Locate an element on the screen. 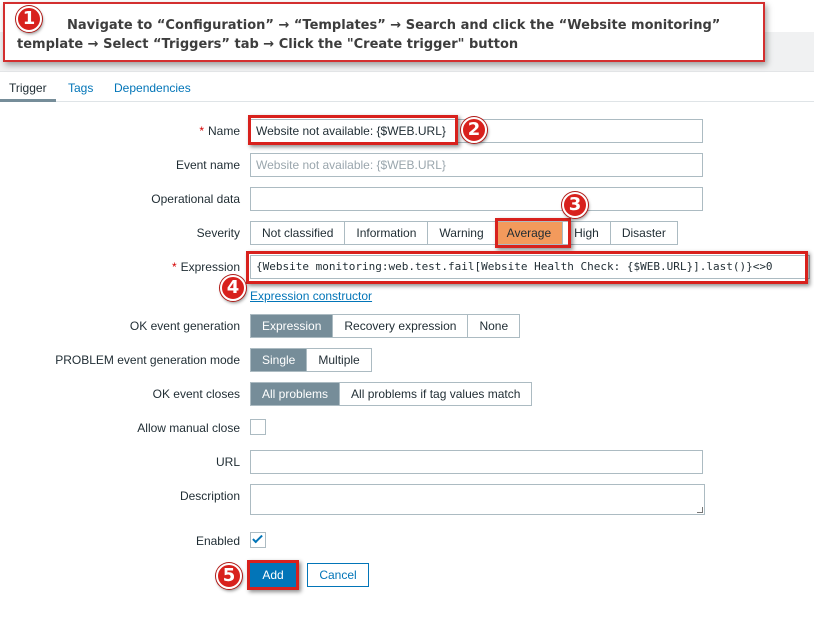 The height and width of the screenshot is (636, 814). ok-event-generation-selector: Expression Recovery expression None is located at coordinates (385, 326).